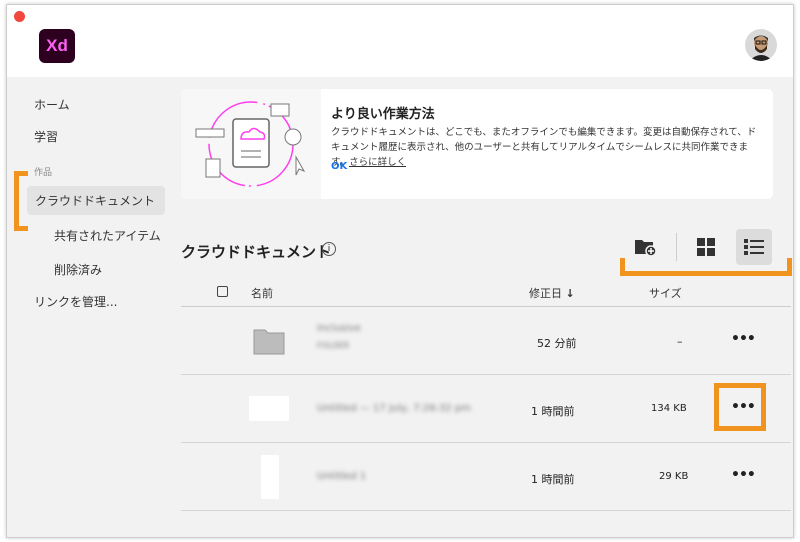 Image resolution: width=800 pixels, height=542 pixels. What do you see at coordinates (676, 247) in the screenshot?
I see `toolbar-divider` at bounding box center [676, 247].